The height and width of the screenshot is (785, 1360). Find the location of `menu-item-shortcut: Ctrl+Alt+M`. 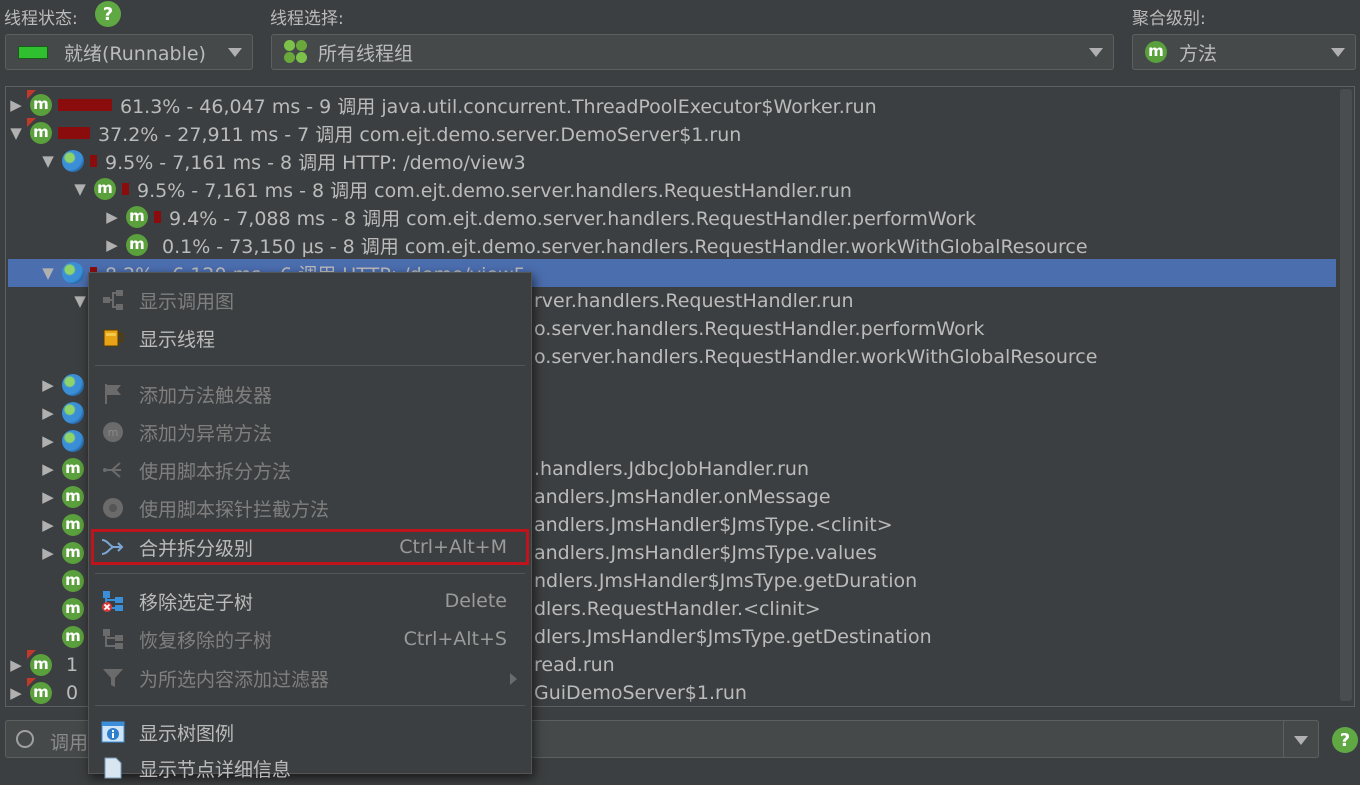

menu-item-shortcut: Ctrl+Alt+M is located at coordinates (453, 547).